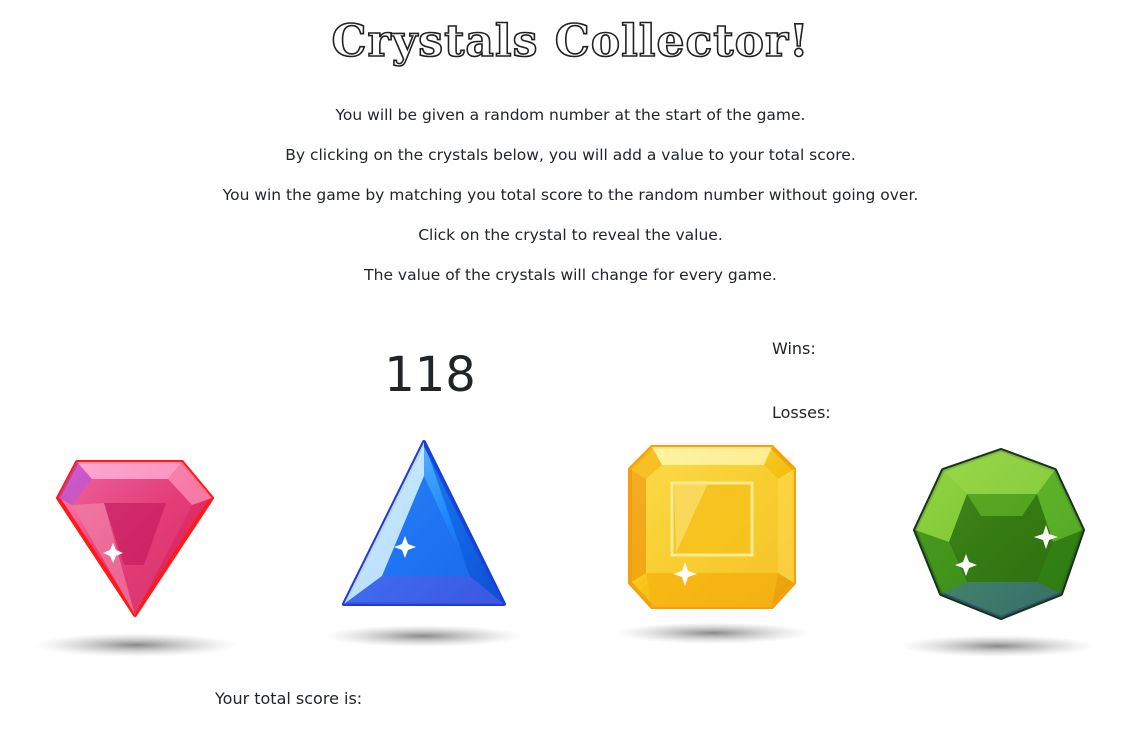  What do you see at coordinates (570, 41) in the screenshot?
I see `page-title: Crystals Collector!` at bounding box center [570, 41].